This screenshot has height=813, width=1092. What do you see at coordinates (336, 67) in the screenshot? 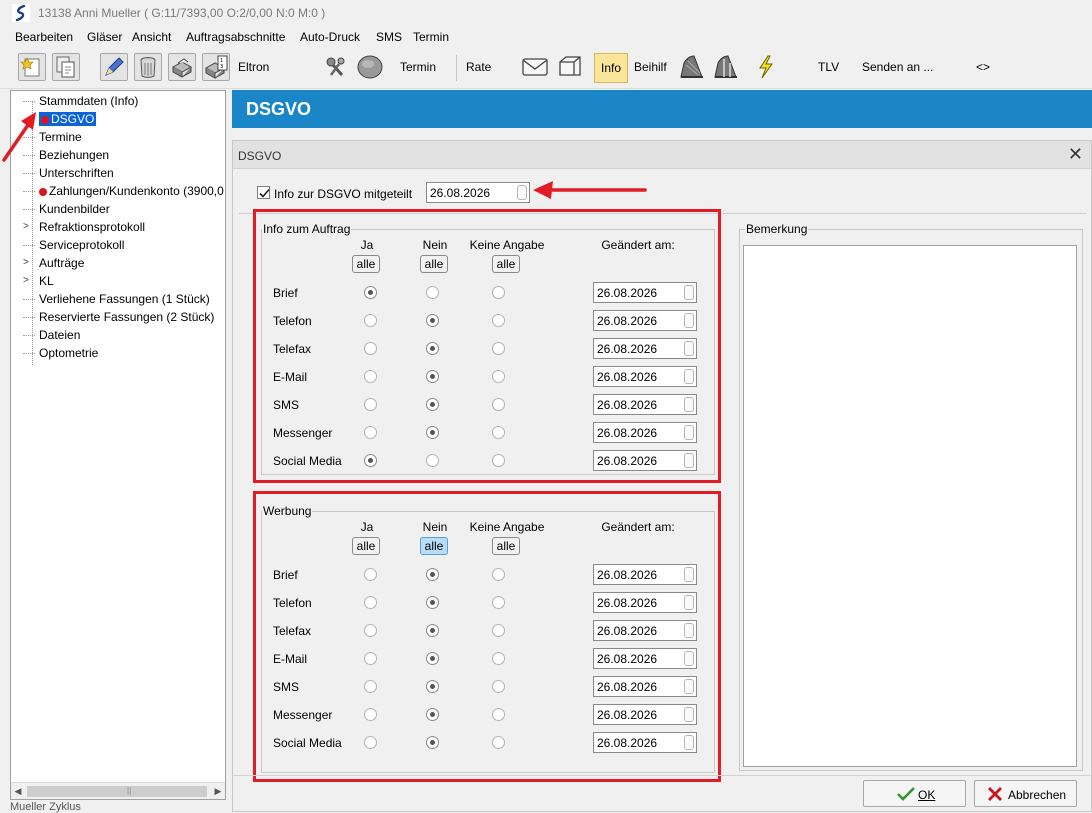
I see `tools-icon` at bounding box center [336, 67].